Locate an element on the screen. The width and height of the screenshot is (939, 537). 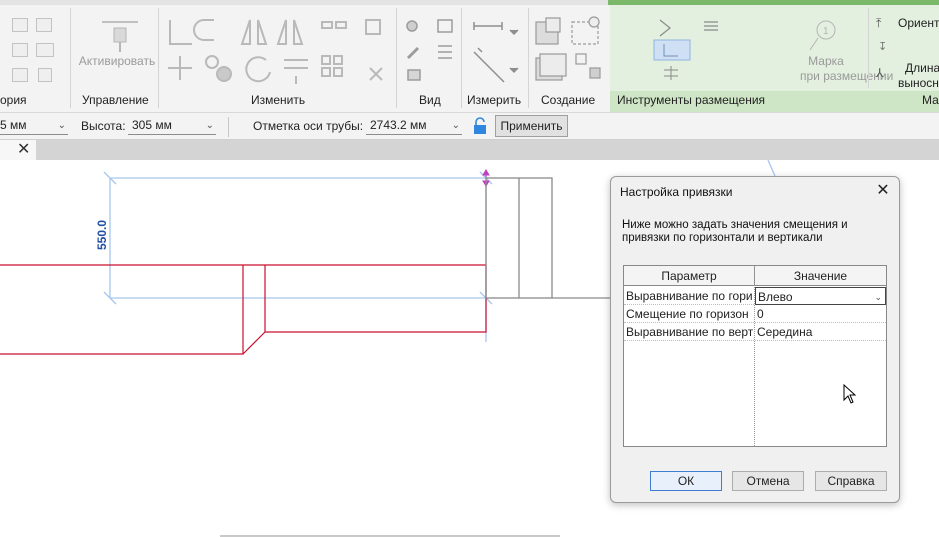
contextual-tab-indicator is located at coordinates (773, 2).